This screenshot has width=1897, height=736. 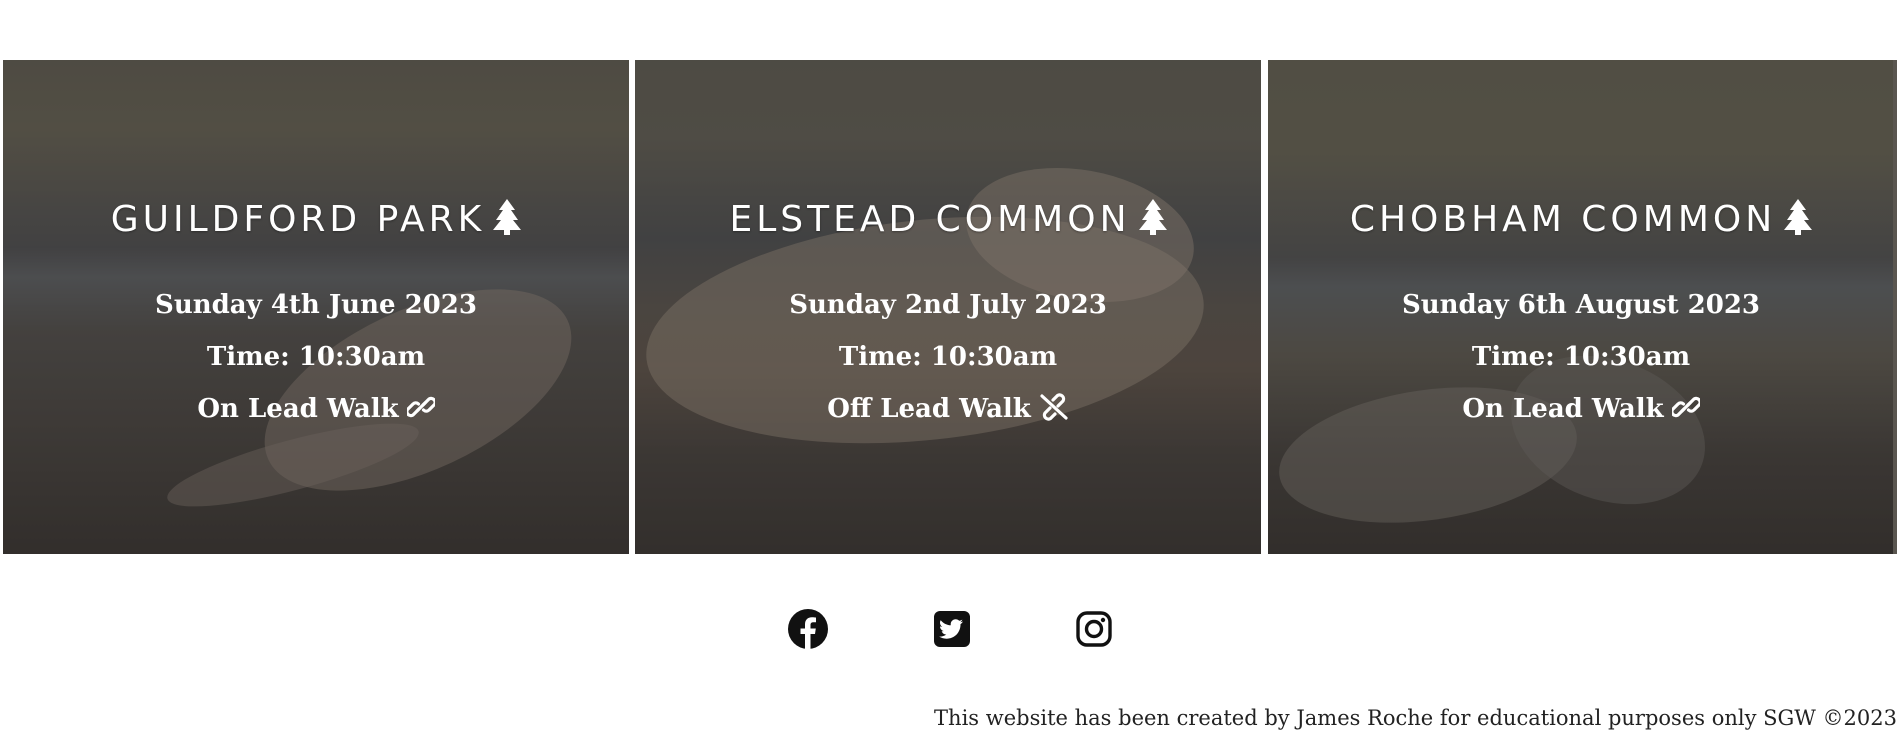 What do you see at coordinates (1054, 411) in the screenshot?
I see `link-slash-icon` at bounding box center [1054, 411].